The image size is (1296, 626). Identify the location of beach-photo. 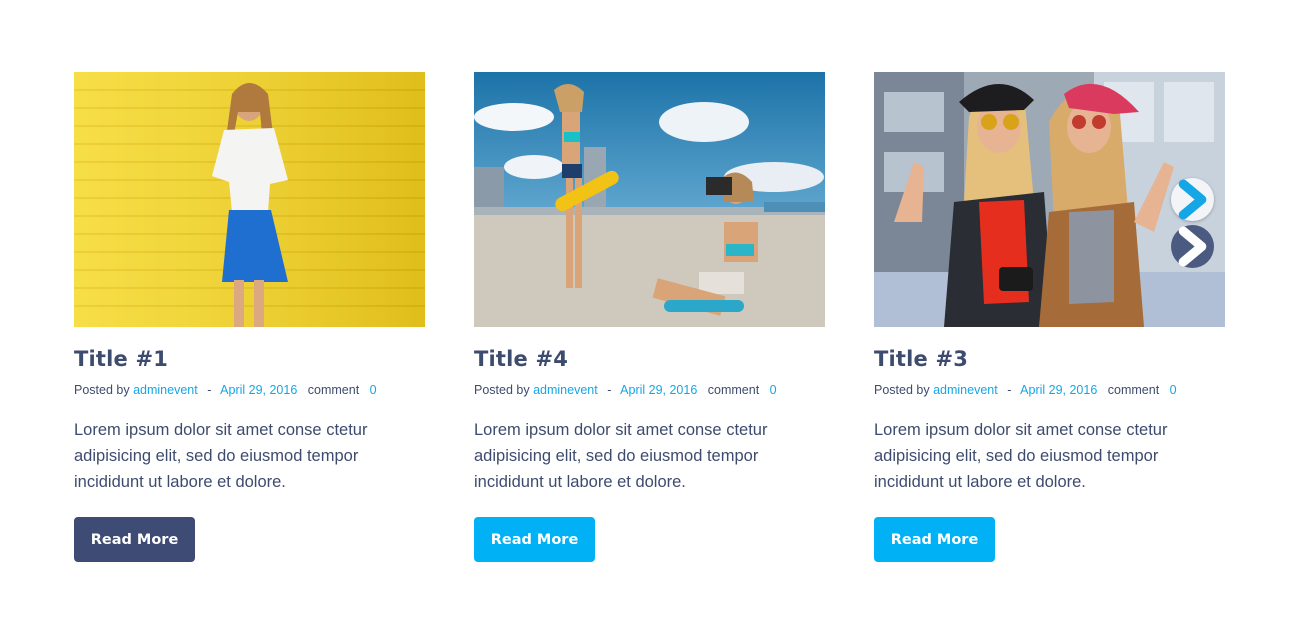
(649, 199).